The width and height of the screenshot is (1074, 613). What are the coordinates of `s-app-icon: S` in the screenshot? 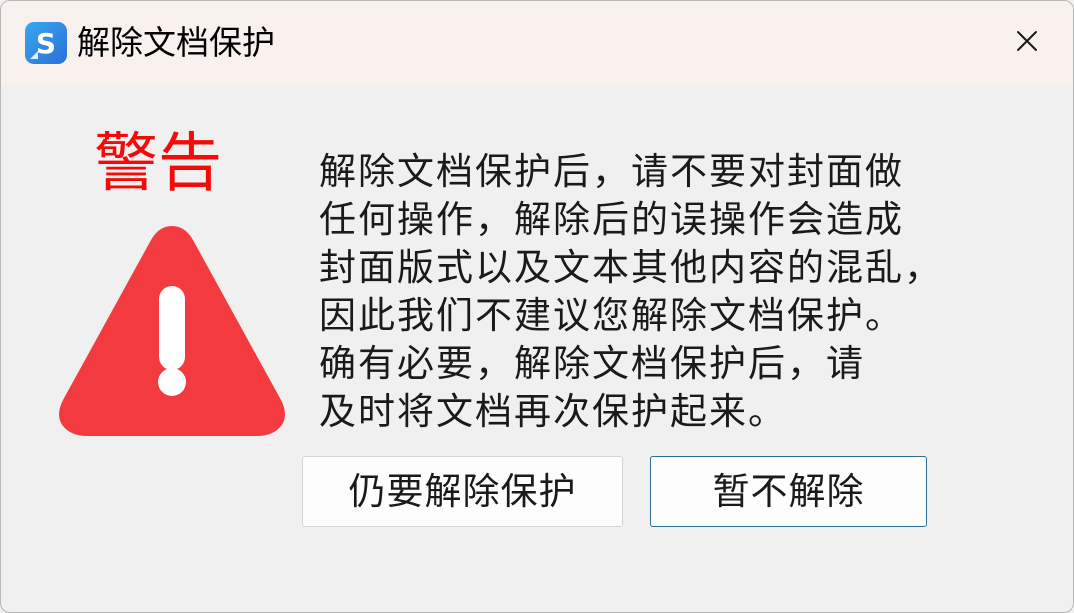 It's located at (46, 43).